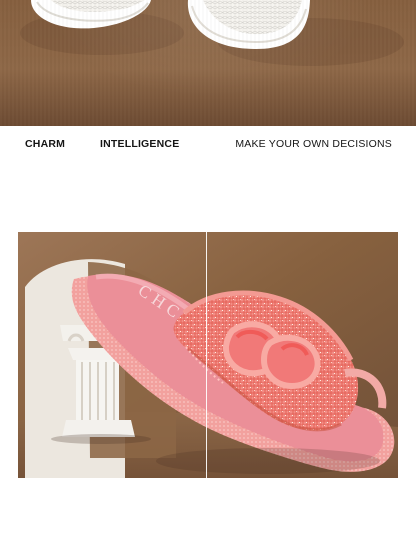  I want to click on tagline-intelligence: INTELLIGENCE, so click(140, 144).